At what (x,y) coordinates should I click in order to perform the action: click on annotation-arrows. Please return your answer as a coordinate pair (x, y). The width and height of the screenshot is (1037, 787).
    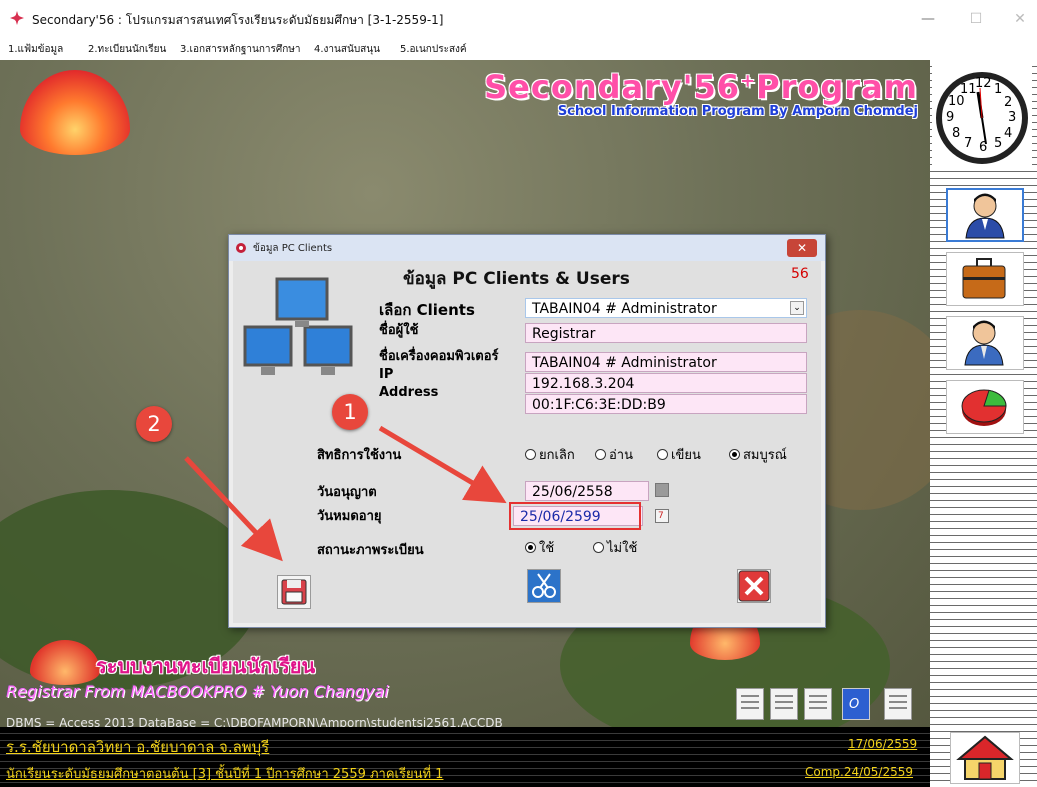
    Looking at the image, I should click on (345, 493).